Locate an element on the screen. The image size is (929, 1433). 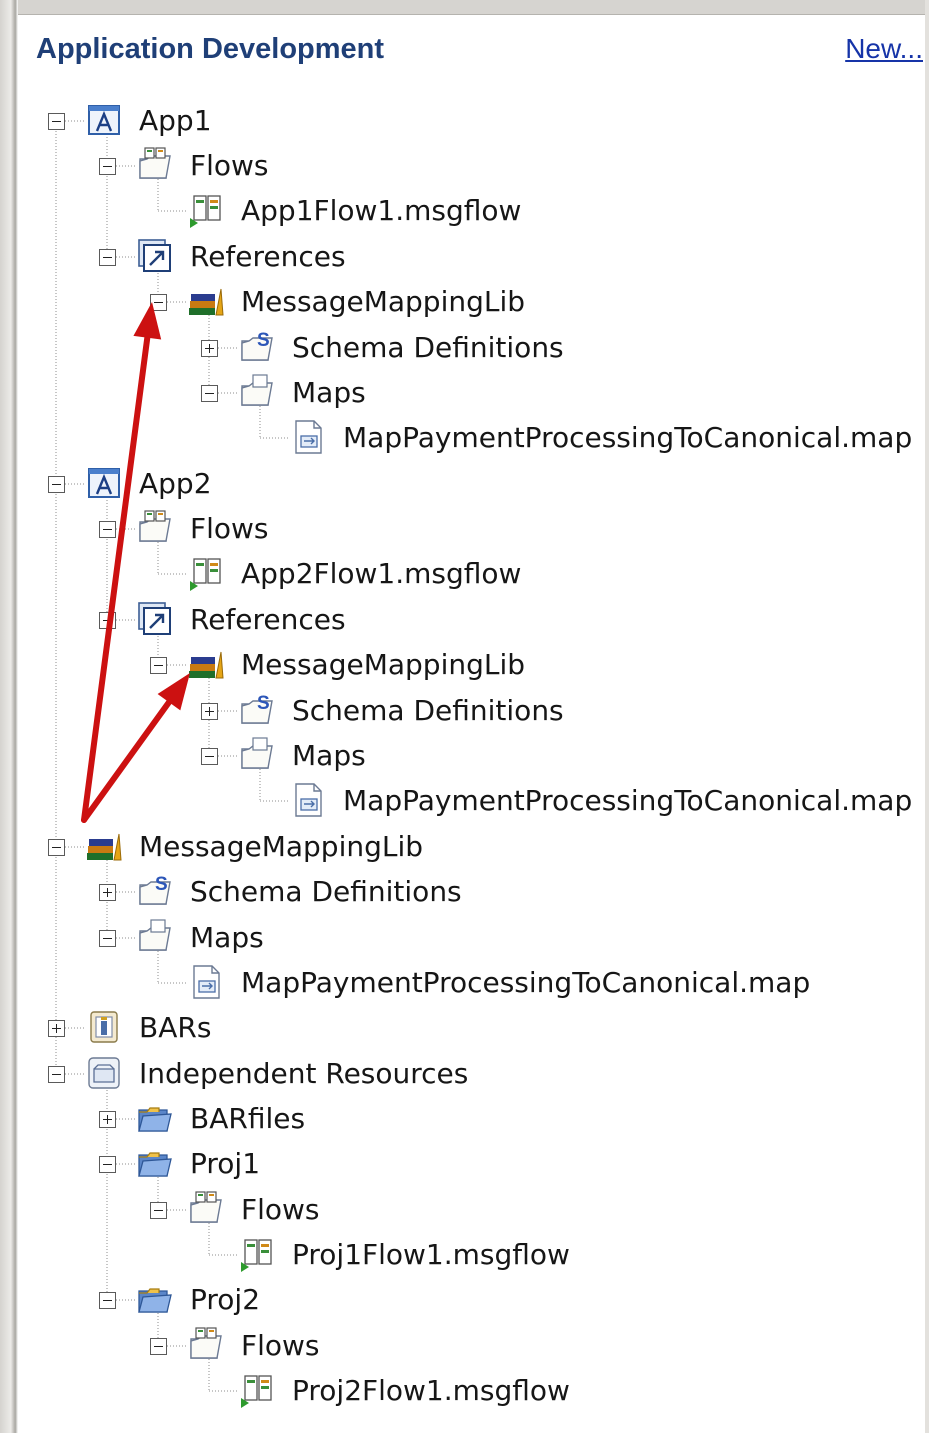
arrow-to-app1-library is located at coordinates (121, 562).